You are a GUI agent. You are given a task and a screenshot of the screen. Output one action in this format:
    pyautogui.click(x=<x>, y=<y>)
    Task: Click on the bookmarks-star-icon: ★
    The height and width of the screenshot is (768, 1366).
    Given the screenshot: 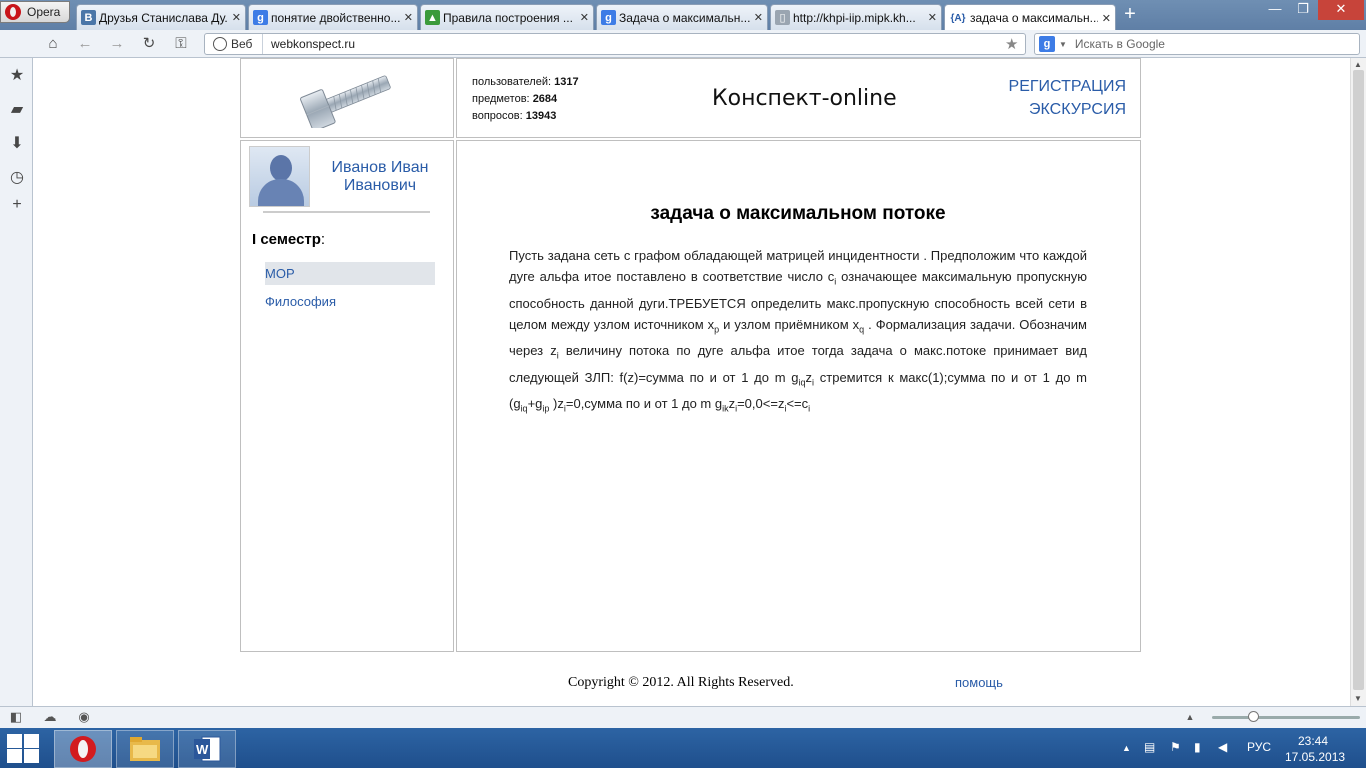 What is the action you would take?
    pyautogui.click(x=17, y=76)
    